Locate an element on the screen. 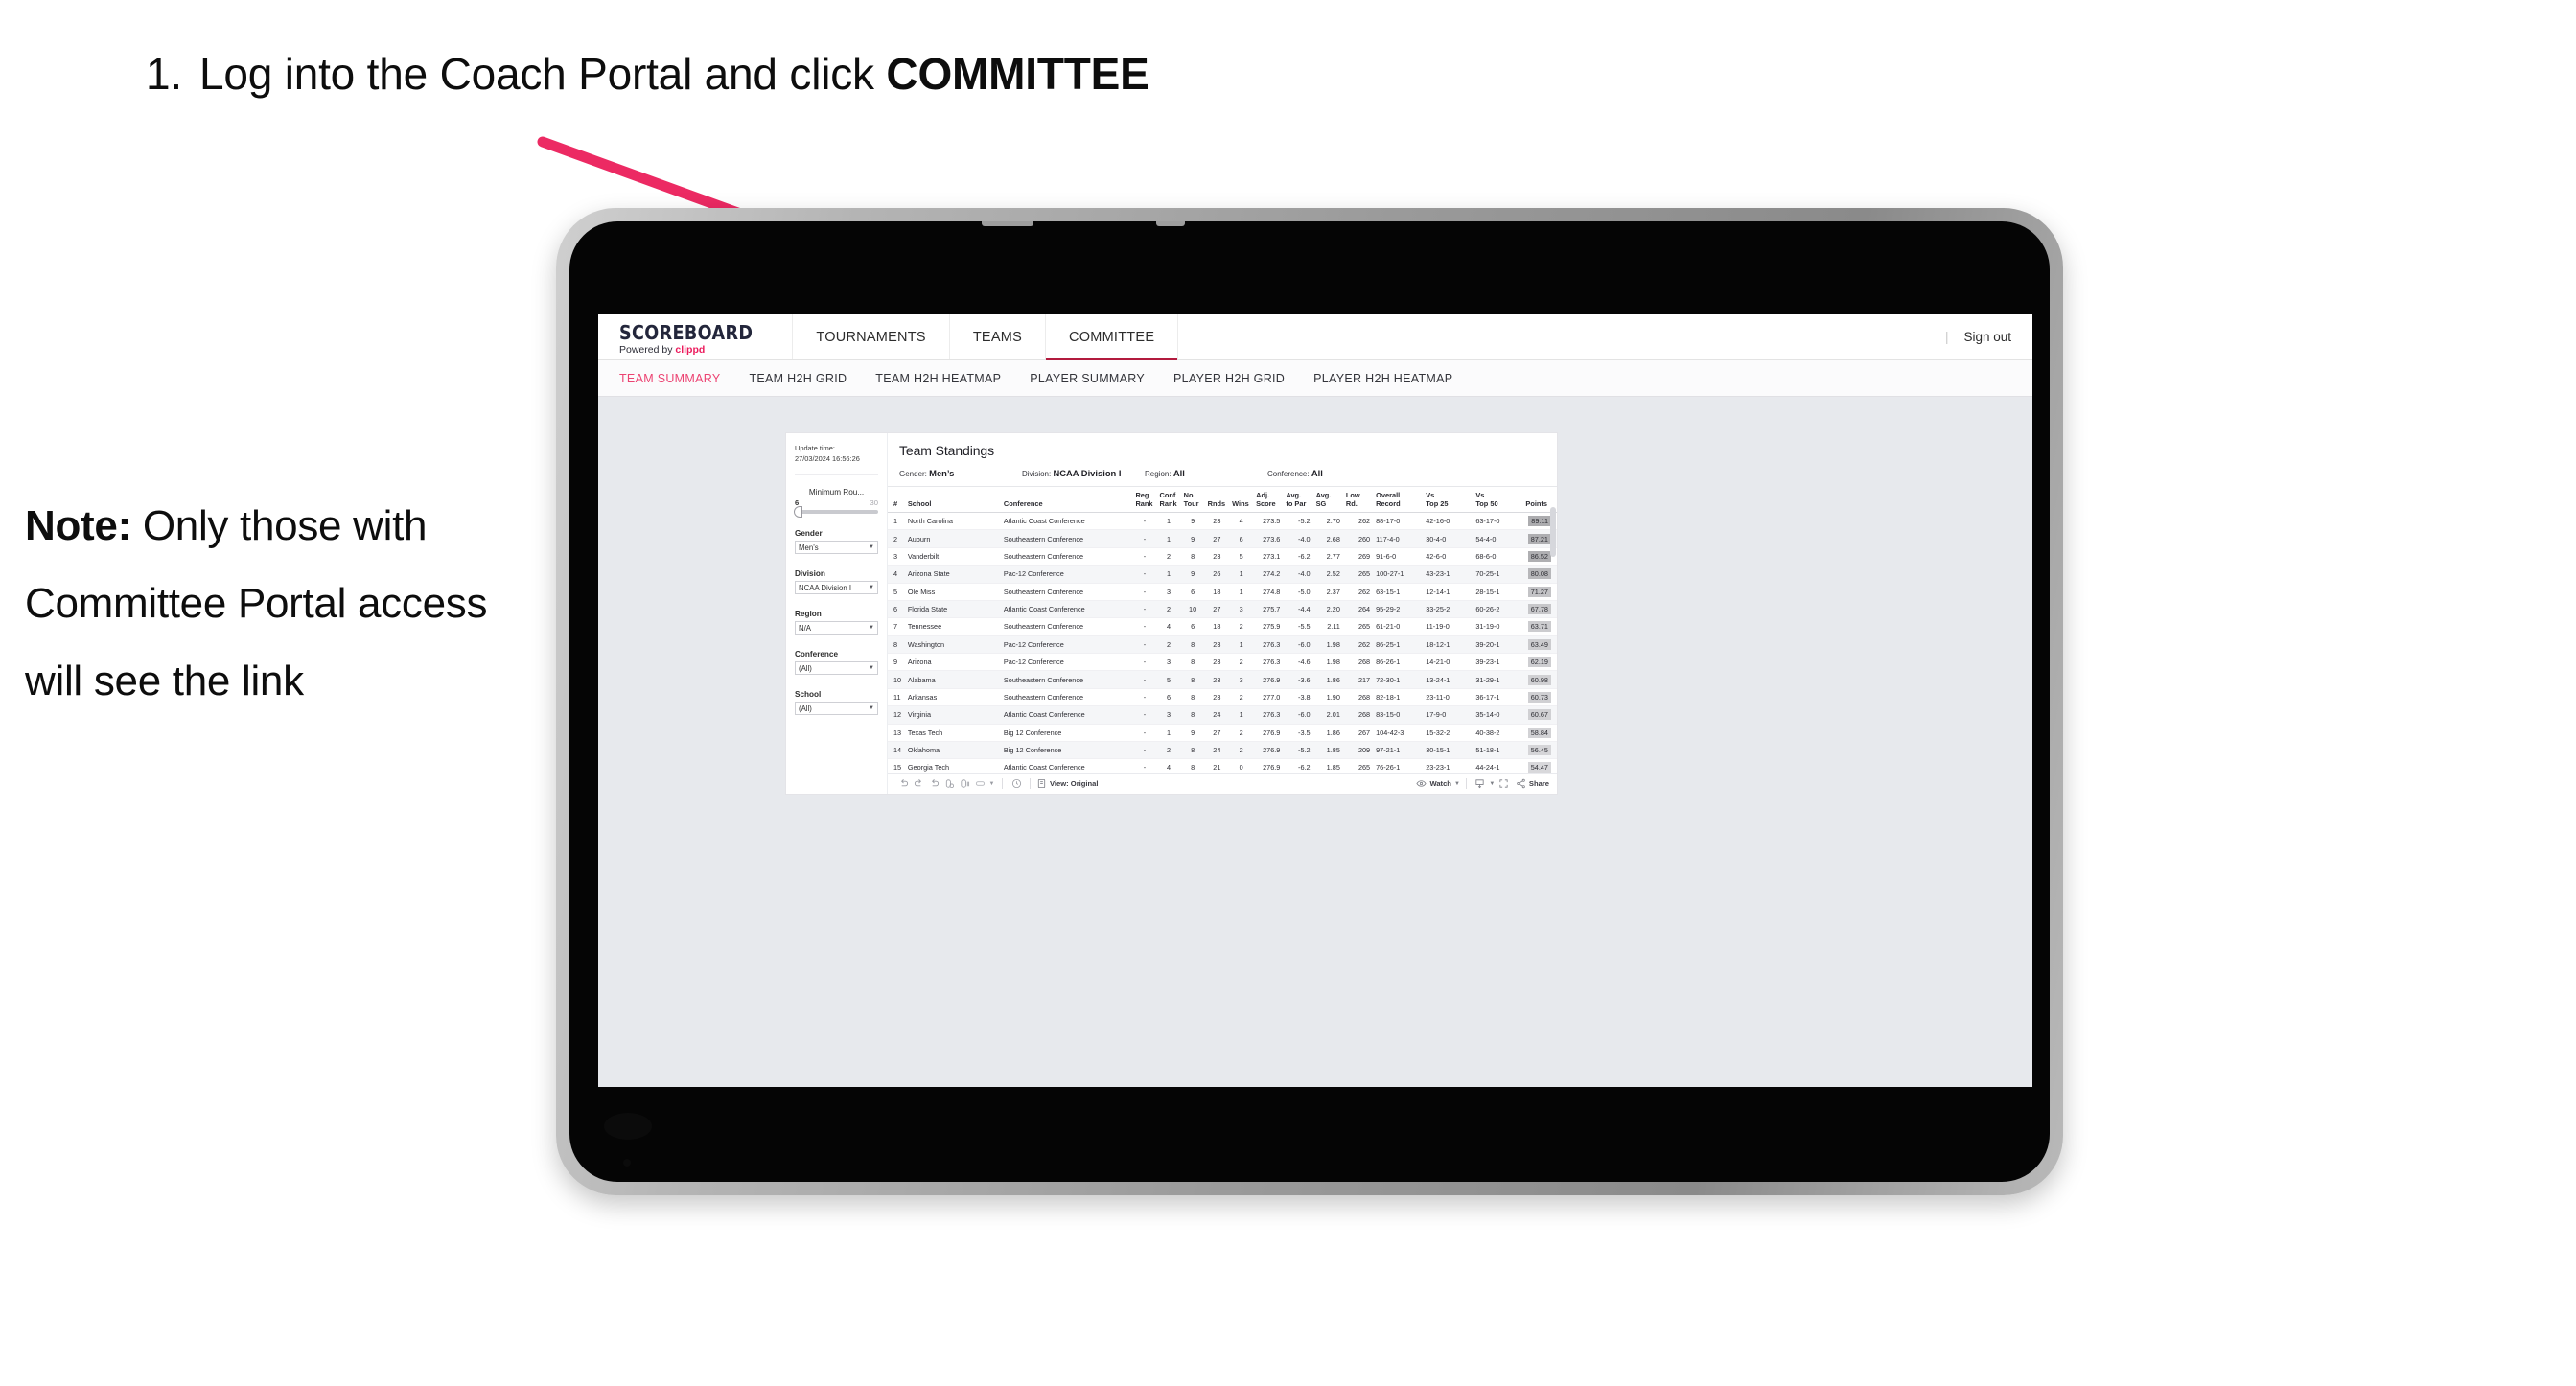  cell-vs-top-50: 44-24-1 is located at coordinates (1498, 765).